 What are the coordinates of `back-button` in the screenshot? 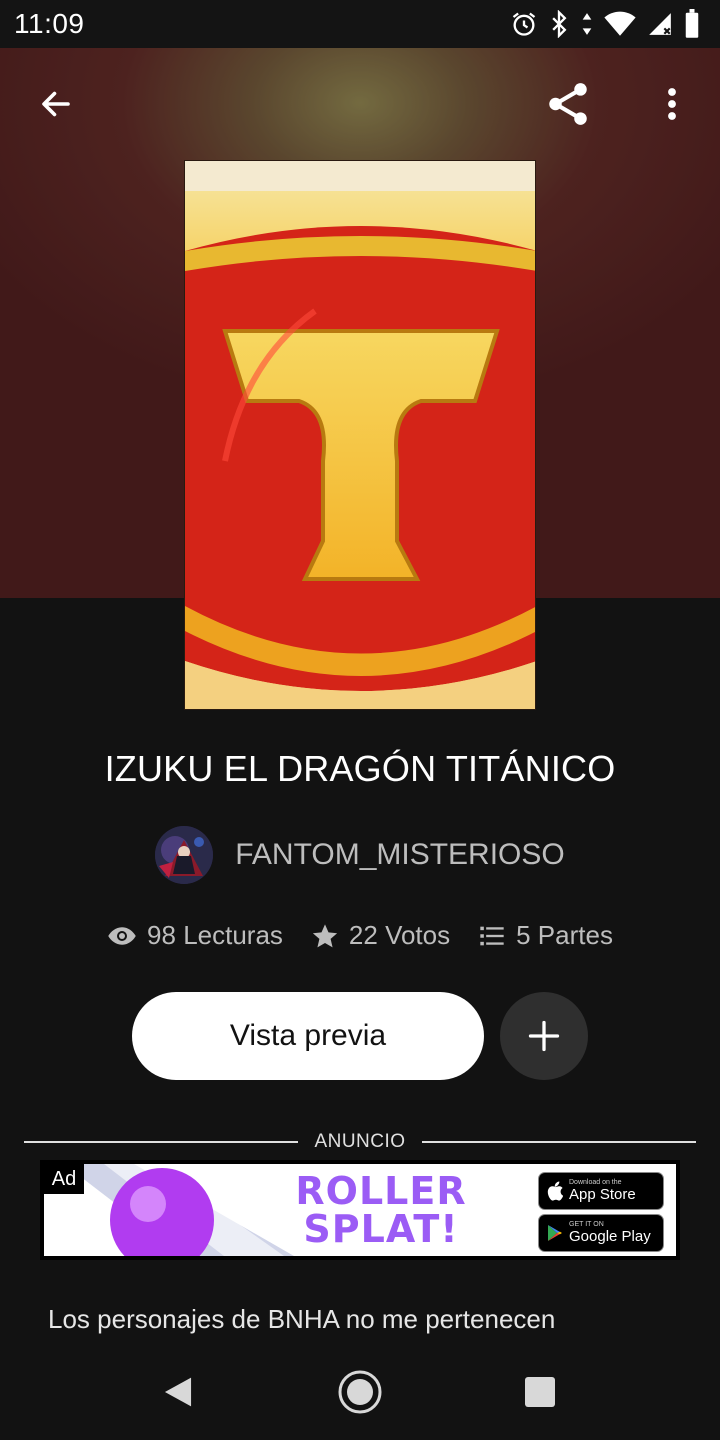 It's located at (56, 104).